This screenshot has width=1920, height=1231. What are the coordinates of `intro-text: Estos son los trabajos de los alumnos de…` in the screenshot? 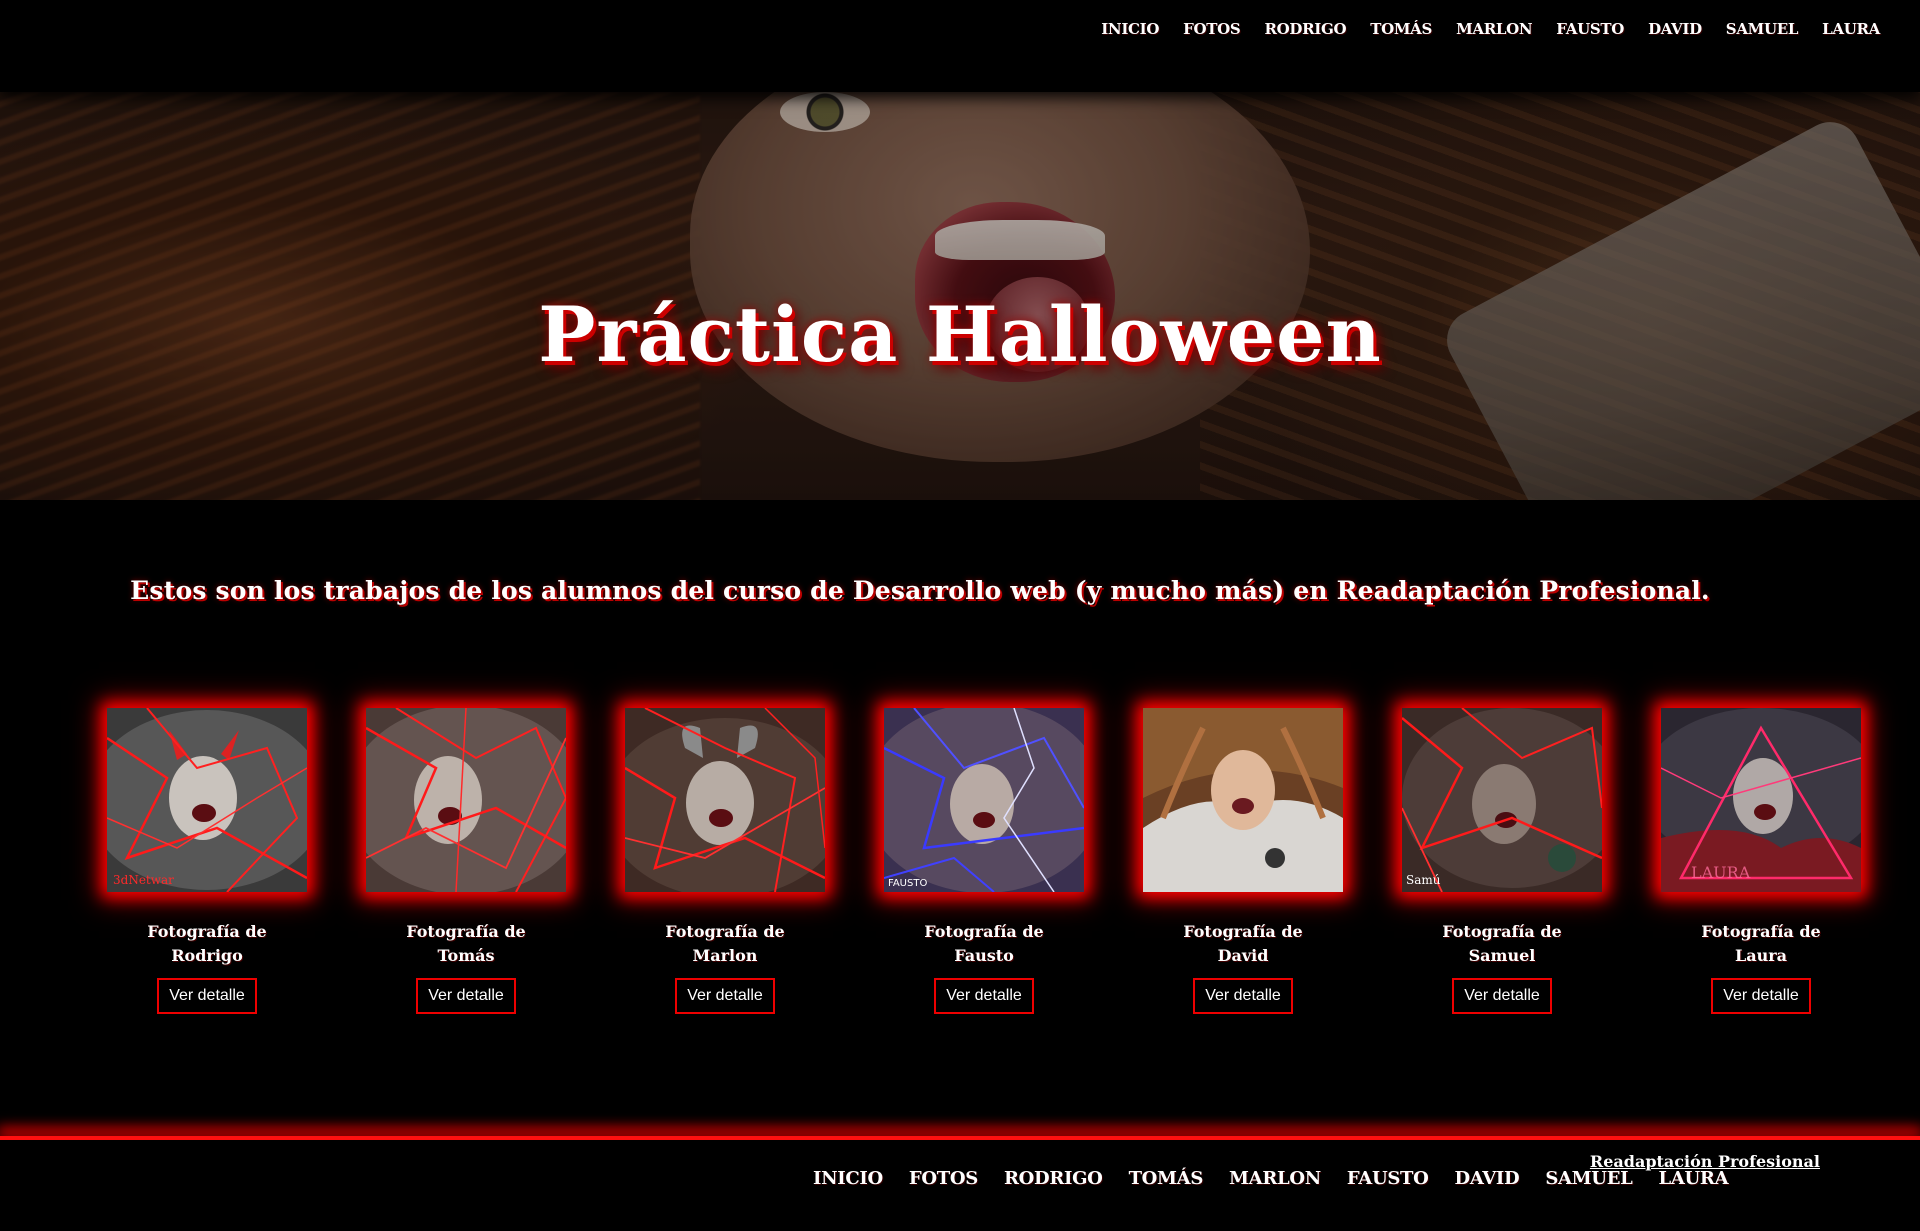 It's located at (920, 590).